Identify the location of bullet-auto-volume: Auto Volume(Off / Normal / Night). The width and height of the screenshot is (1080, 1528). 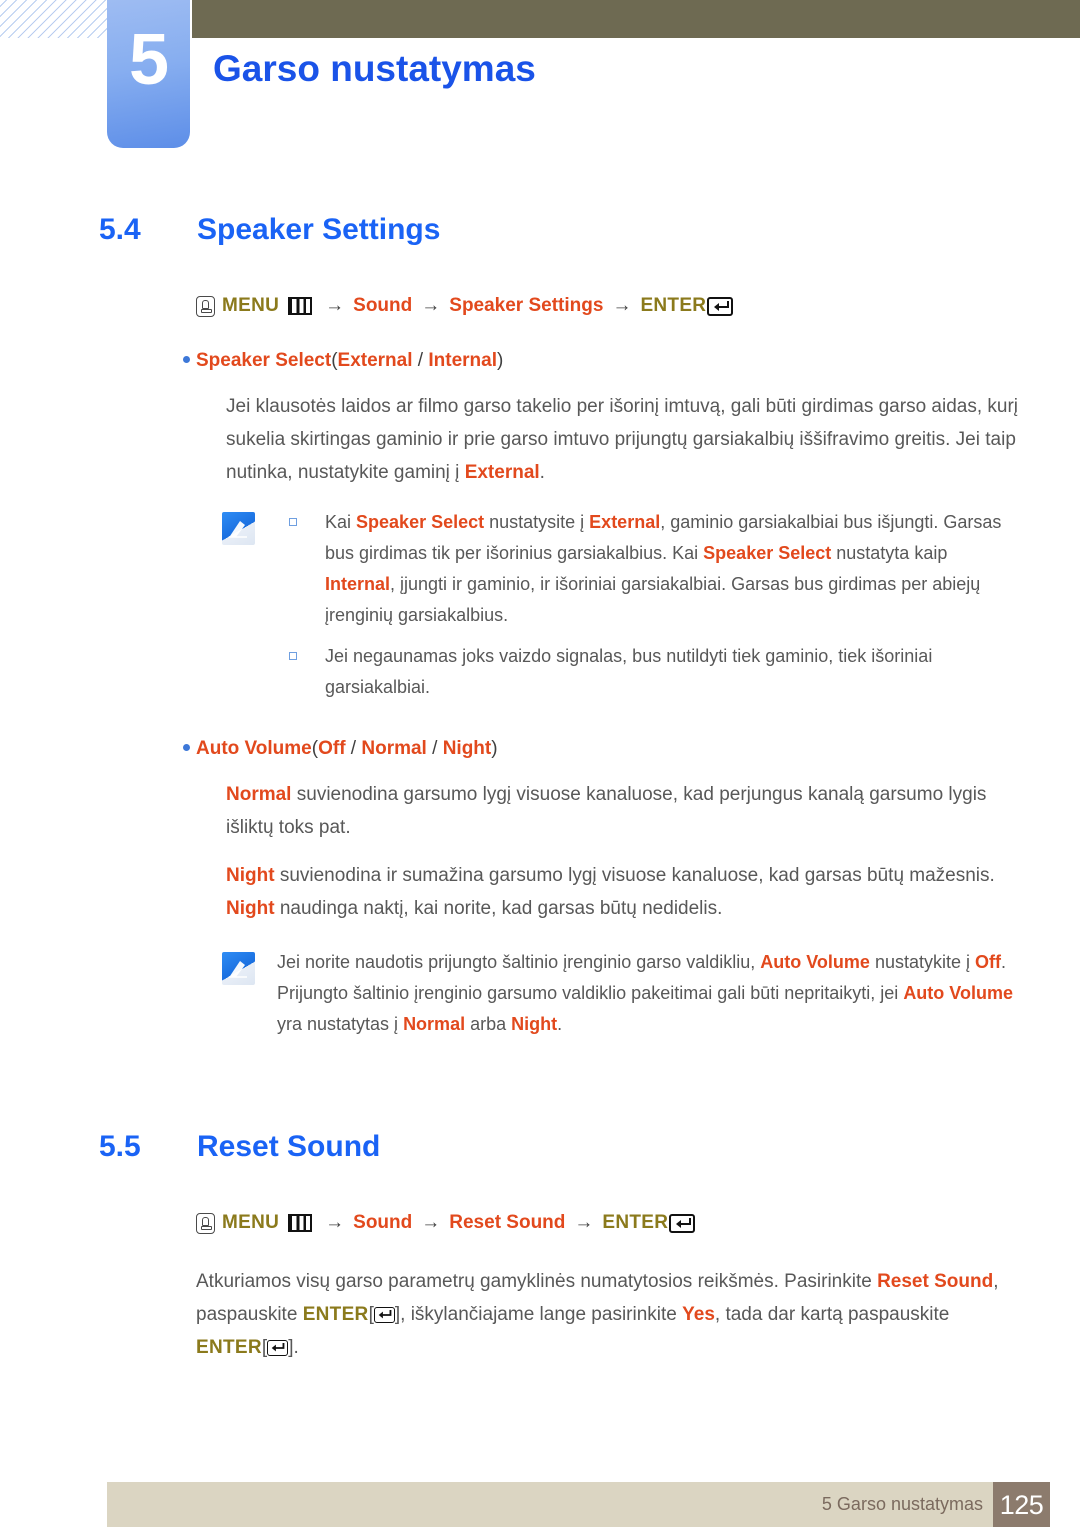
(631, 748).